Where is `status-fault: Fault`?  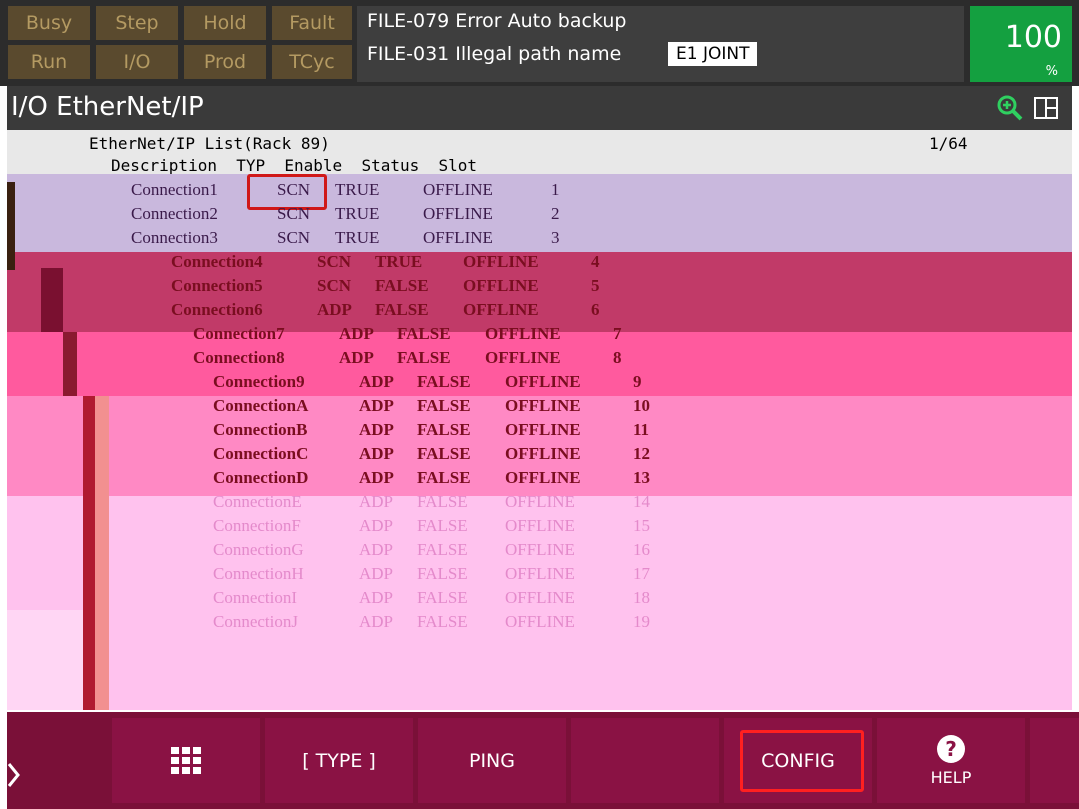 status-fault: Fault is located at coordinates (312, 23).